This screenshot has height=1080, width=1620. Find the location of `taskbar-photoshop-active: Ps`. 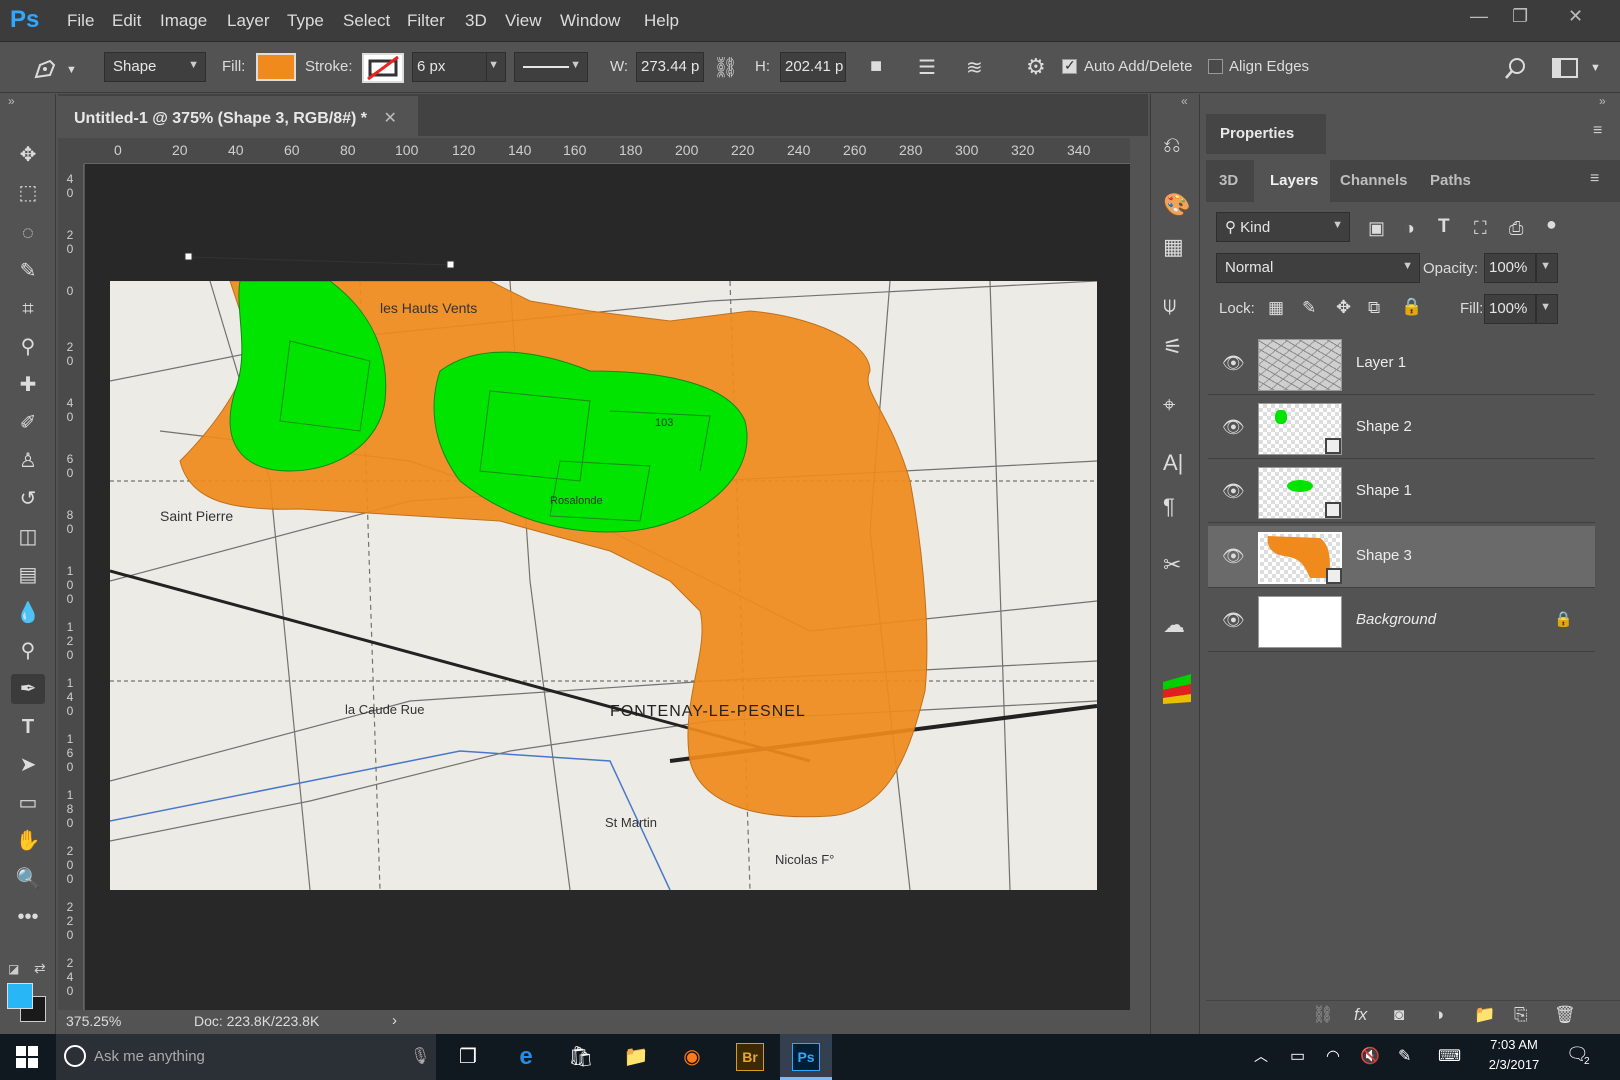

taskbar-photoshop-active: Ps is located at coordinates (806, 1057).